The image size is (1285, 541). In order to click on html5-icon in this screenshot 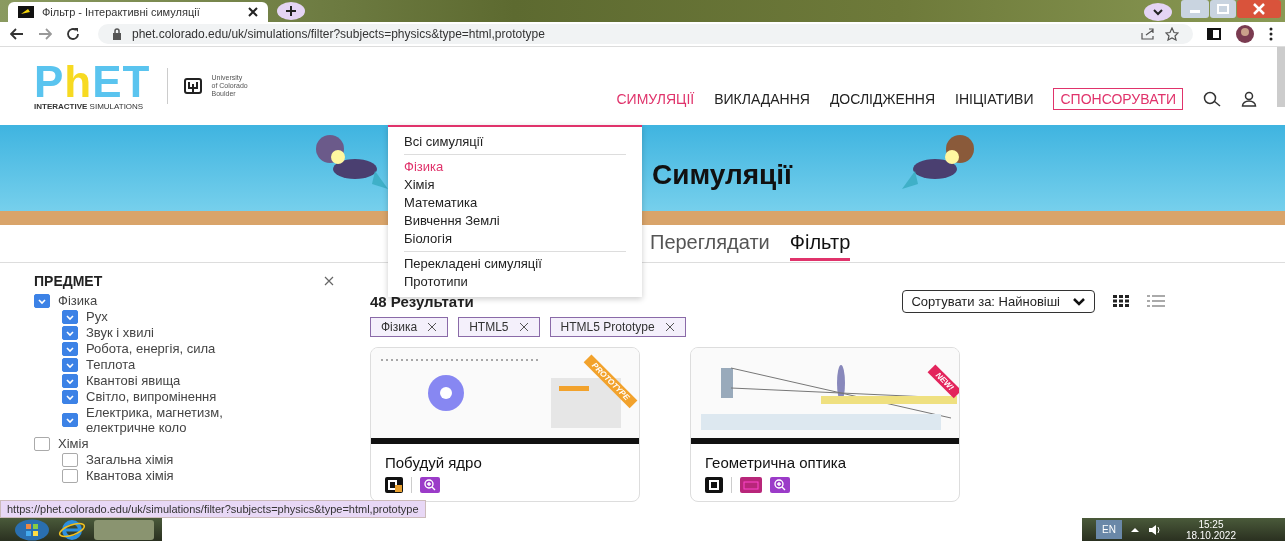, I will do `click(714, 485)`.